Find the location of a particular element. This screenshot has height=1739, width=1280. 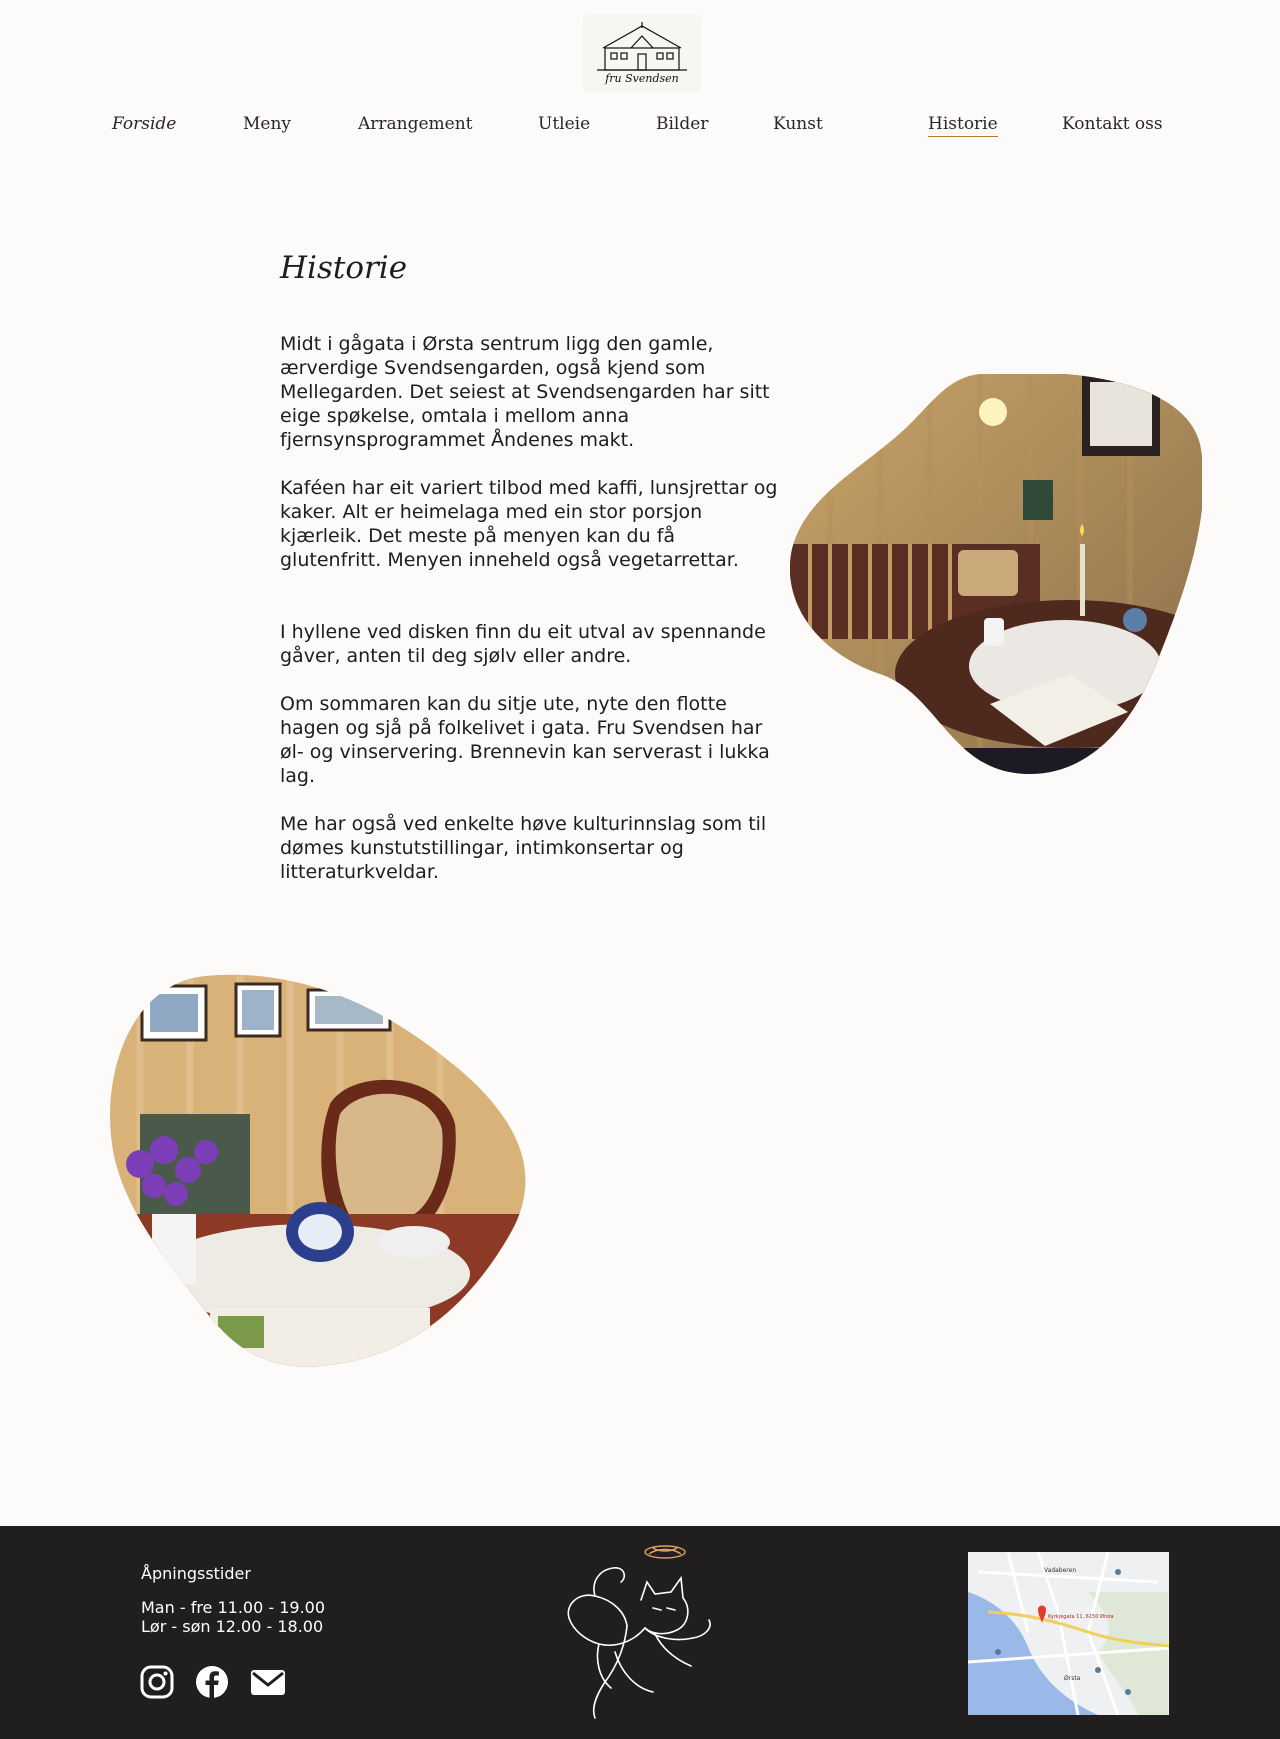

map-label-district: Vadaberen is located at coordinates (1060, 1570).